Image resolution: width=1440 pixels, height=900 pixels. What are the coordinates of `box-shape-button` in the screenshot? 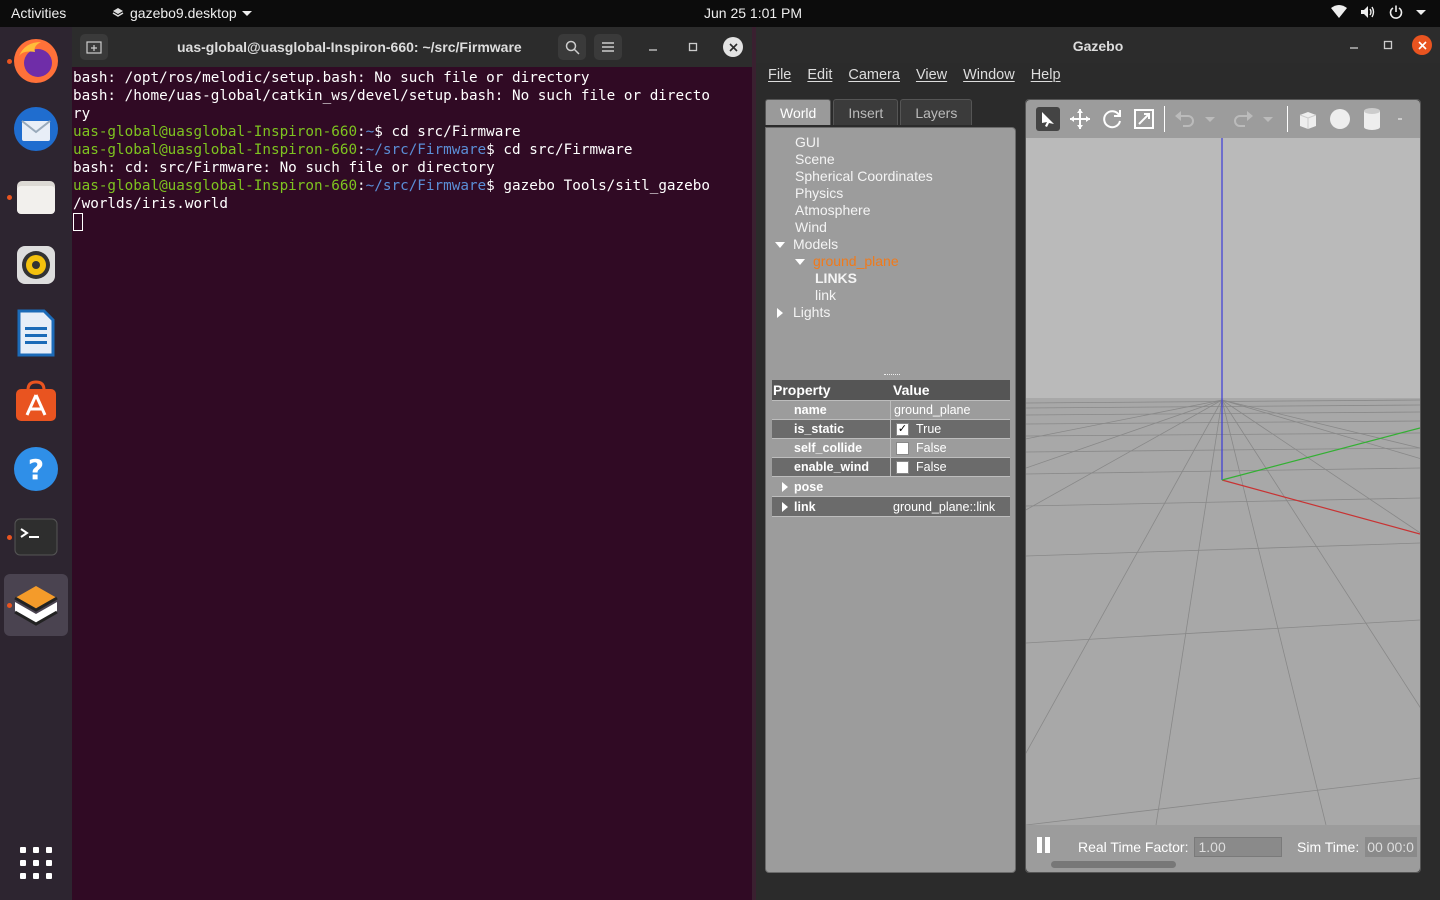 It's located at (1308, 119).